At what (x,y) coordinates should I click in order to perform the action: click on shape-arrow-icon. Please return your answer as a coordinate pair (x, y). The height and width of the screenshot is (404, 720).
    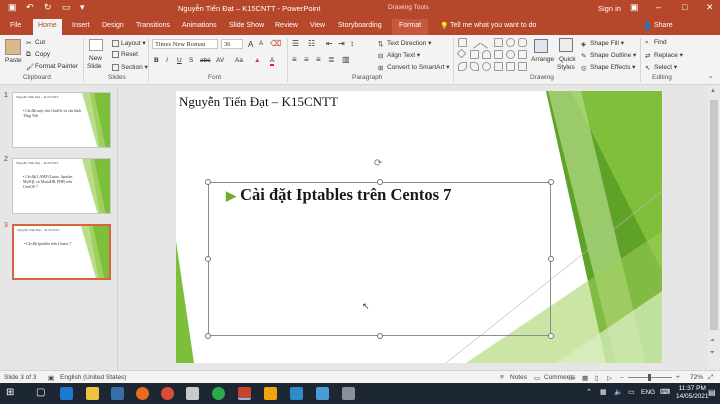
    Looking at the image, I should click on (498, 54).